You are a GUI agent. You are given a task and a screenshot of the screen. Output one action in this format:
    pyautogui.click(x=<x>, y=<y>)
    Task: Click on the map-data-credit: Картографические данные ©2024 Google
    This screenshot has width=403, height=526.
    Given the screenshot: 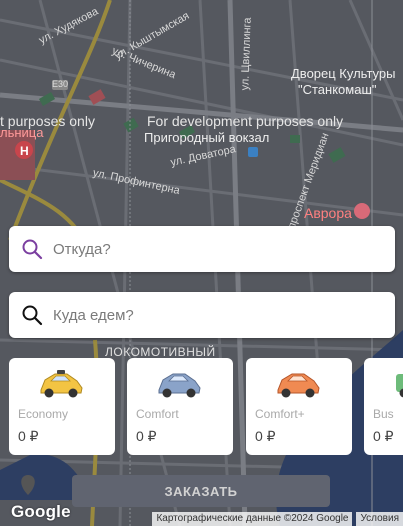 What is the action you would take?
    pyautogui.click(x=252, y=519)
    